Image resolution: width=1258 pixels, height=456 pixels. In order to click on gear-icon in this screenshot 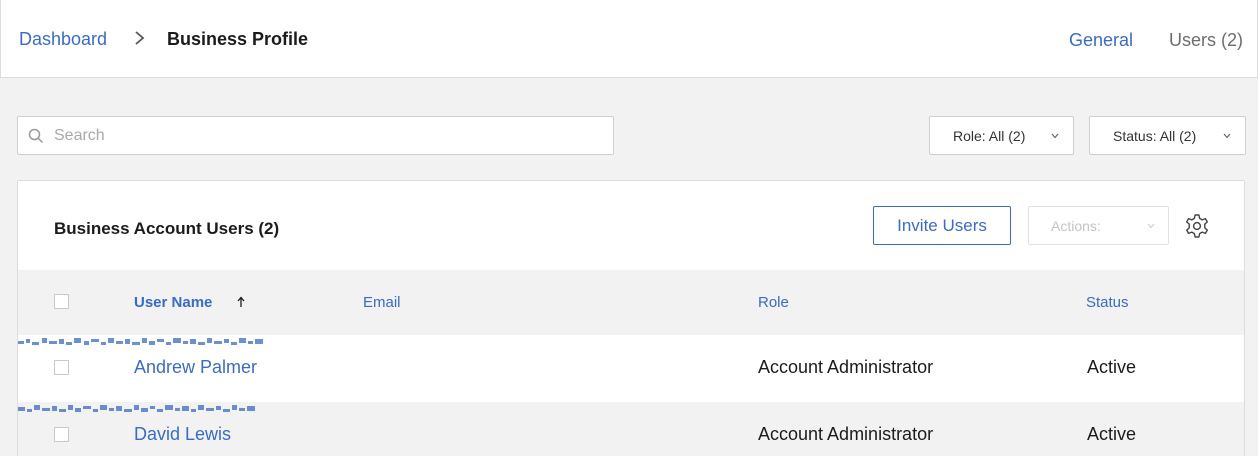, I will do `click(1197, 226)`.